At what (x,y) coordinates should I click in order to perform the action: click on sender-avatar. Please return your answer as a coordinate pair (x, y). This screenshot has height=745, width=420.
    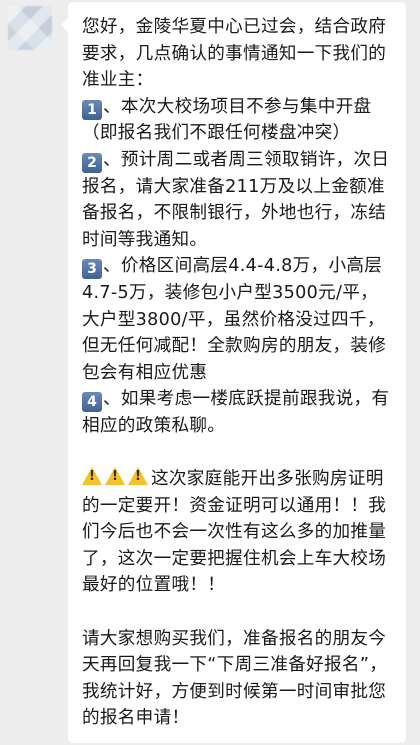
    Looking at the image, I should click on (30, 28).